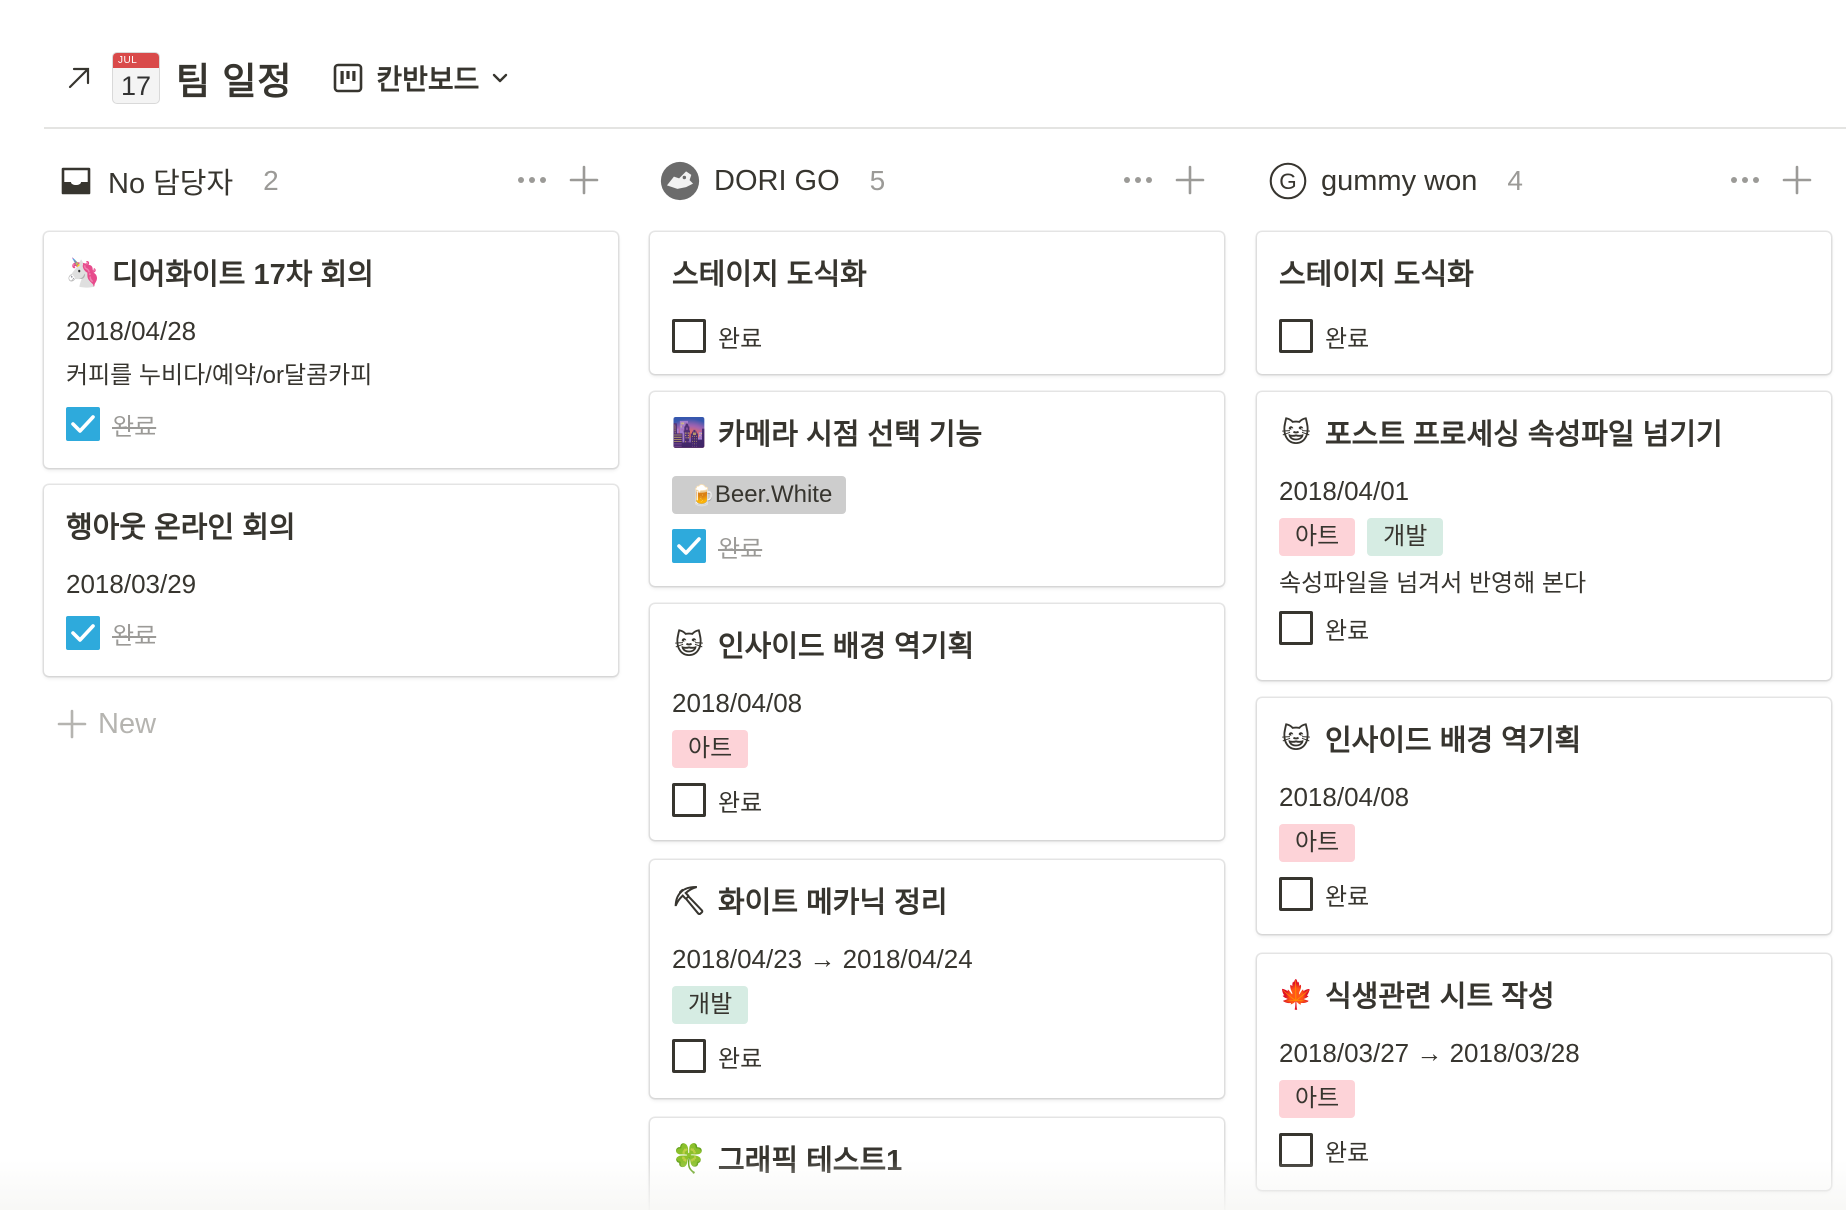 The width and height of the screenshot is (1846, 1210). Describe the element at coordinates (680, 181) in the screenshot. I see `avatar-icon` at that location.